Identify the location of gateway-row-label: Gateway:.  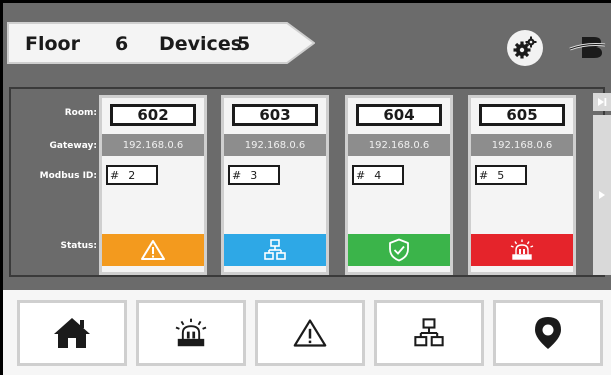
(73, 146).